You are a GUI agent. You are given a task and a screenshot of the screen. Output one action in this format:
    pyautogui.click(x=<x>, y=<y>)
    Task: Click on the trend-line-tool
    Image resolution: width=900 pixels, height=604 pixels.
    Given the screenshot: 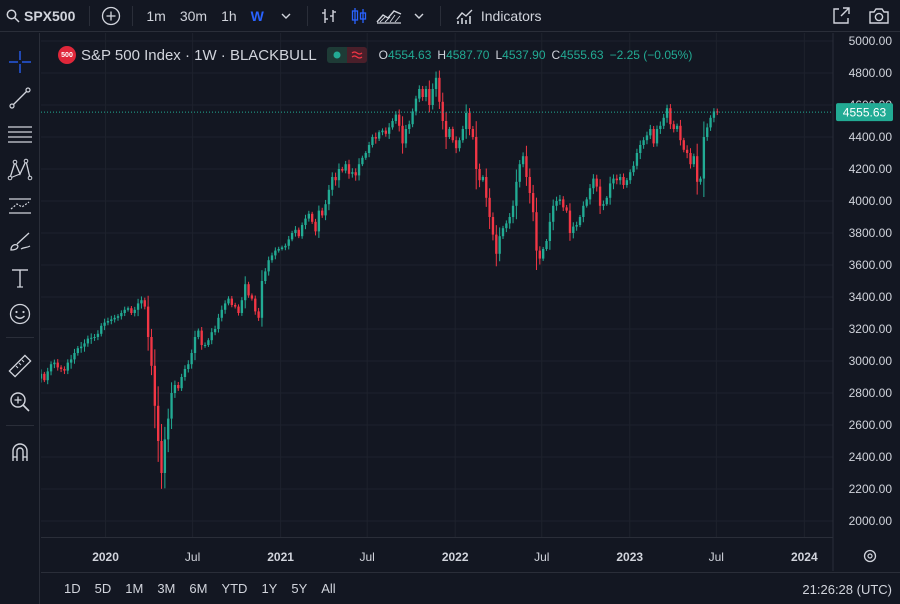 What is the action you would take?
    pyautogui.click(x=20, y=98)
    